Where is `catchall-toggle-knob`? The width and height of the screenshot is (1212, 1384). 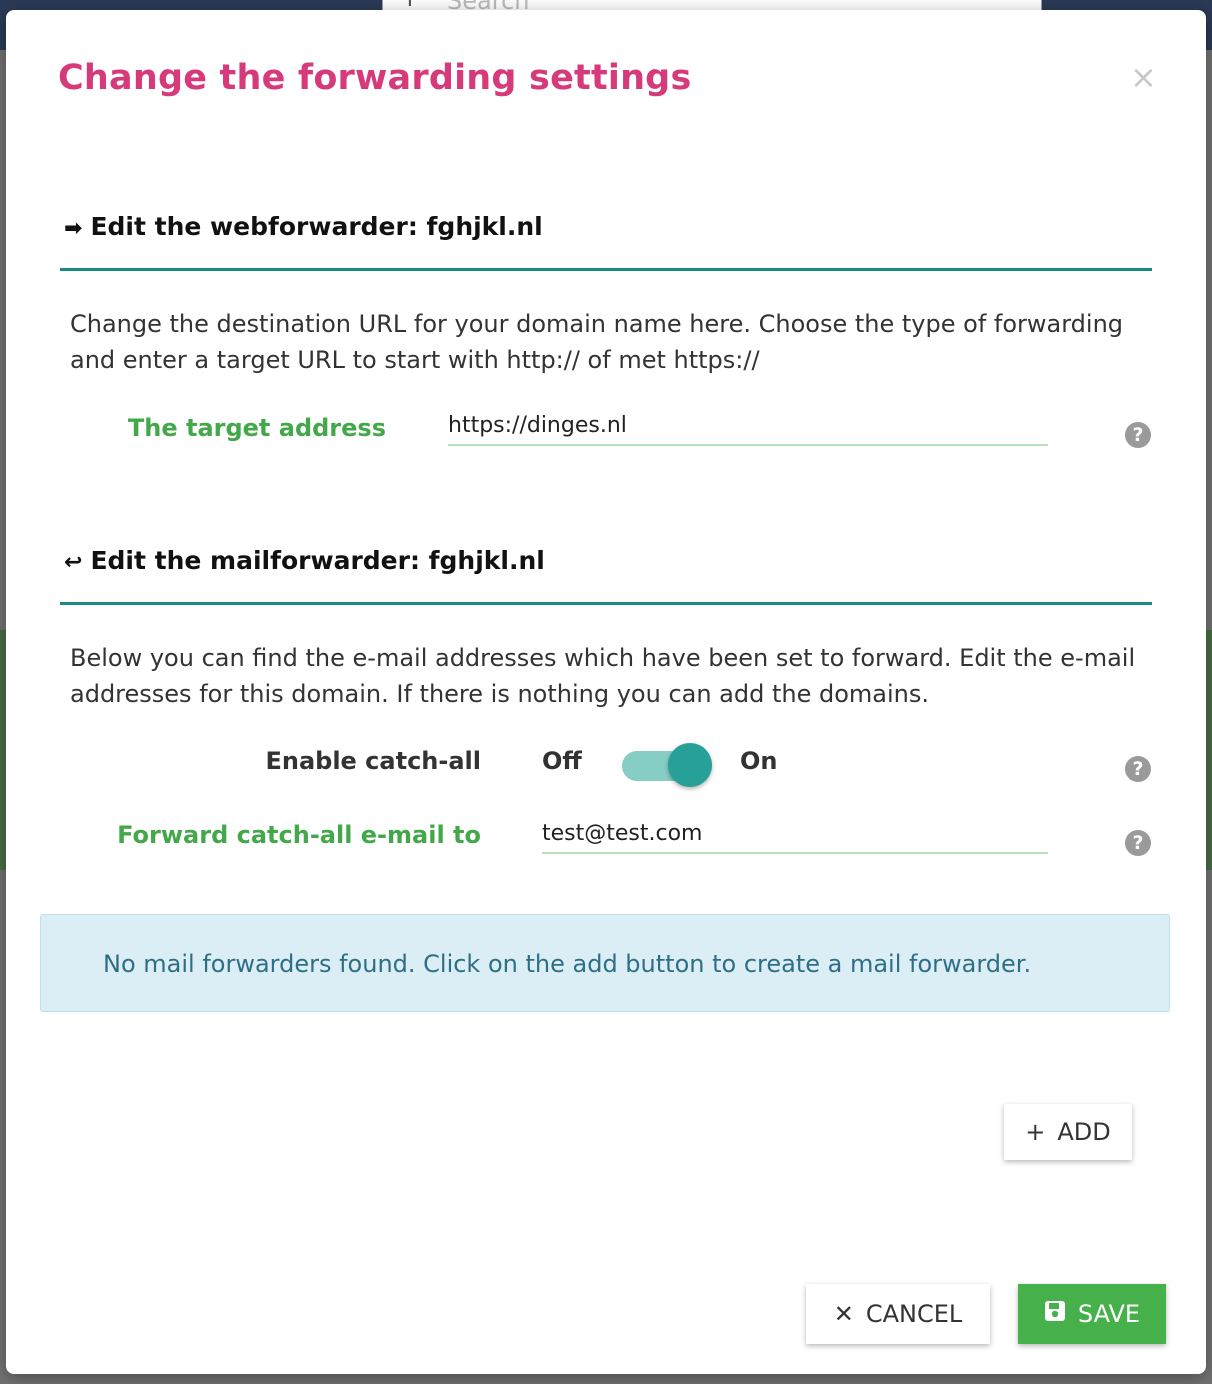 catchall-toggle-knob is located at coordinates (690, 765).